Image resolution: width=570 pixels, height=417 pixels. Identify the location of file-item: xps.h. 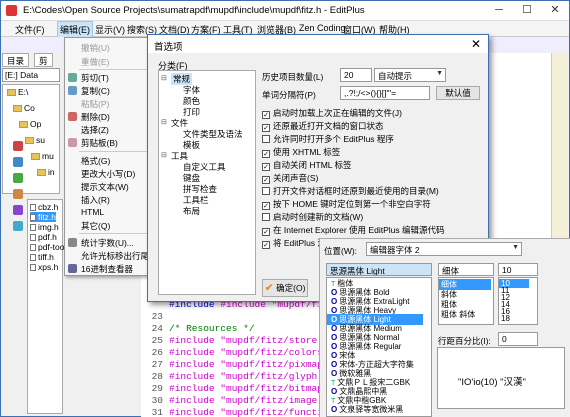
(44, 267).